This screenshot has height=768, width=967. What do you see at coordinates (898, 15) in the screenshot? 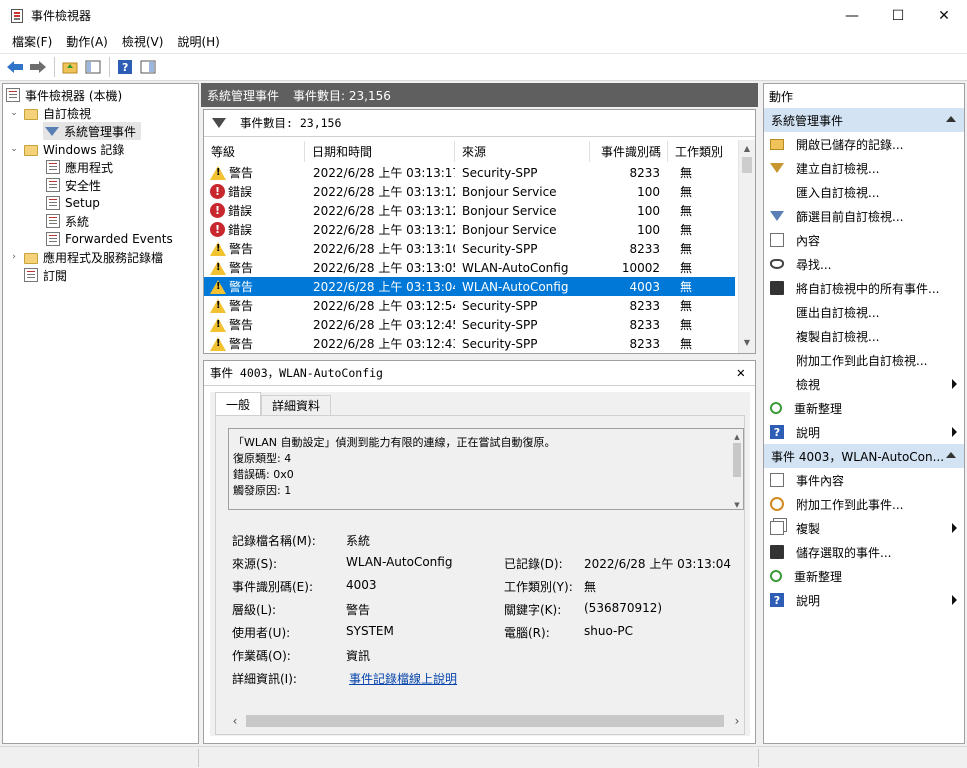
I see `maximize-button: ☐` at bounding box center [898, 15].